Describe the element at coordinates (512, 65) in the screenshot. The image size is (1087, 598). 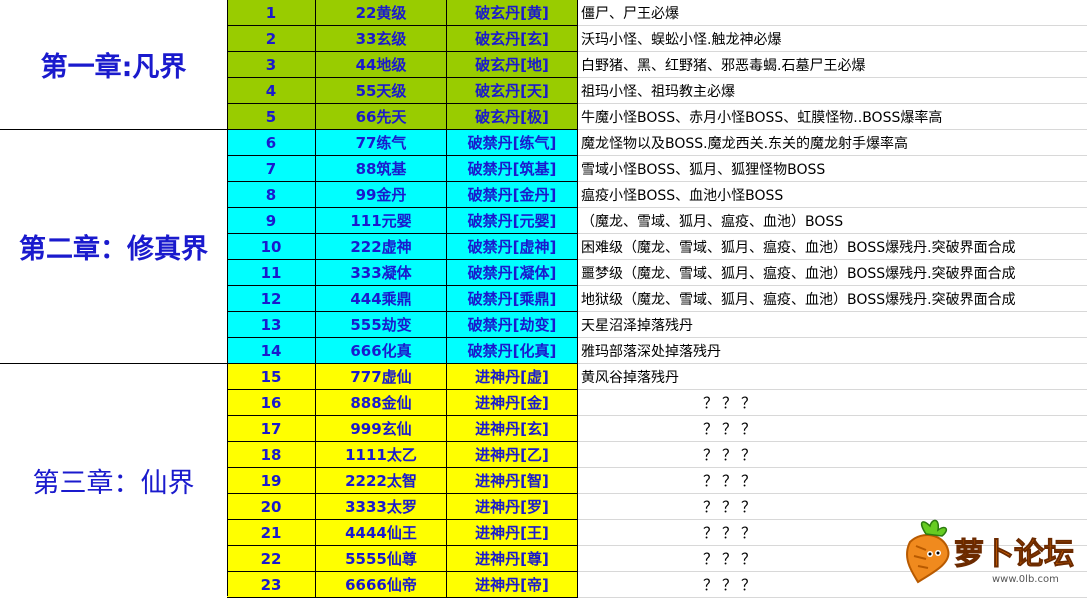
I see `pill-cell: 破玄丹[地]` at that location.